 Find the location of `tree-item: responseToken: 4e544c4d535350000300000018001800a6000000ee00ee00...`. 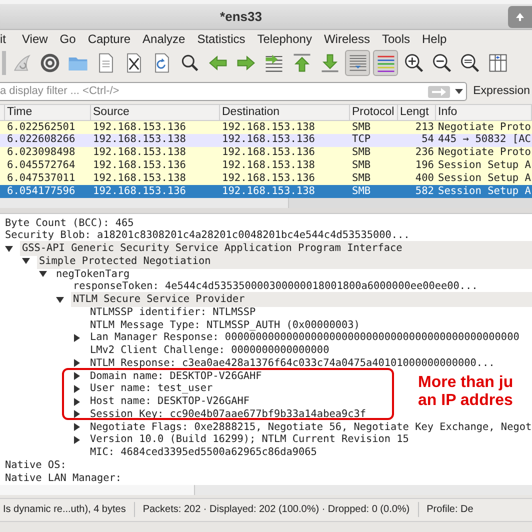

tree-item: responseToken: 4e544c4d535350000300000018001800a6000000ee00ee00... is located at coordinates (274, 287).